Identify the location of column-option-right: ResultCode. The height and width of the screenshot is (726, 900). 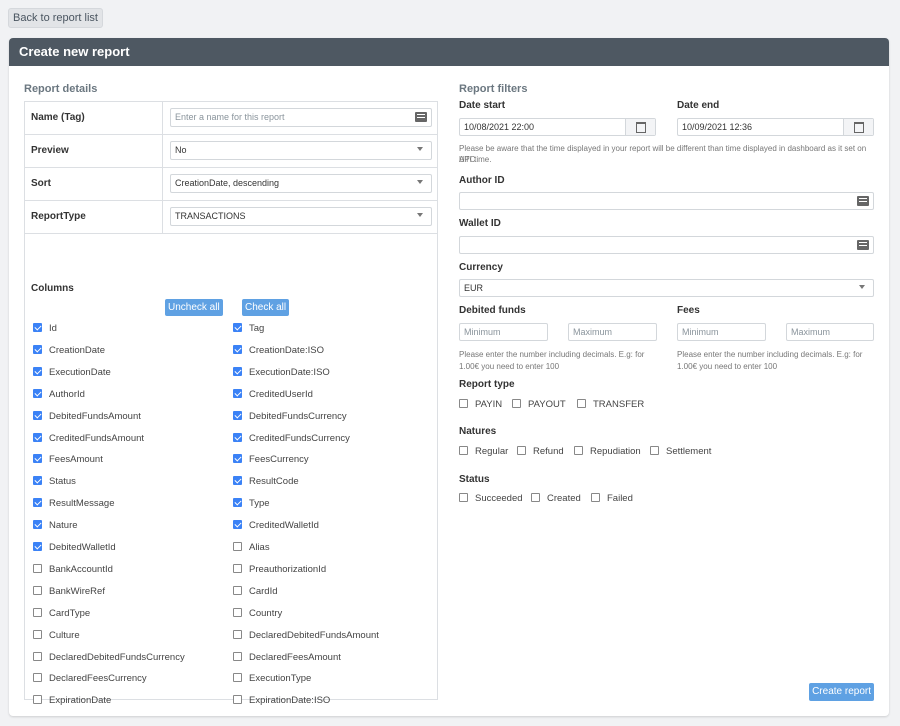
(266, 483).